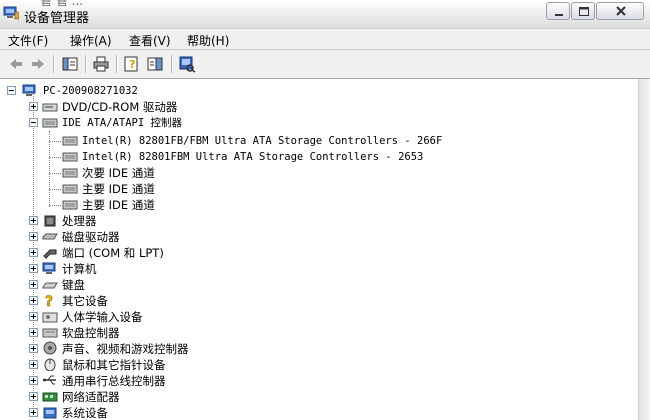 This screenshot has width=650, height=420. Describe the element at coordinates (155, 64) in the screenshot. I see `properties-pane-icon` at that location.